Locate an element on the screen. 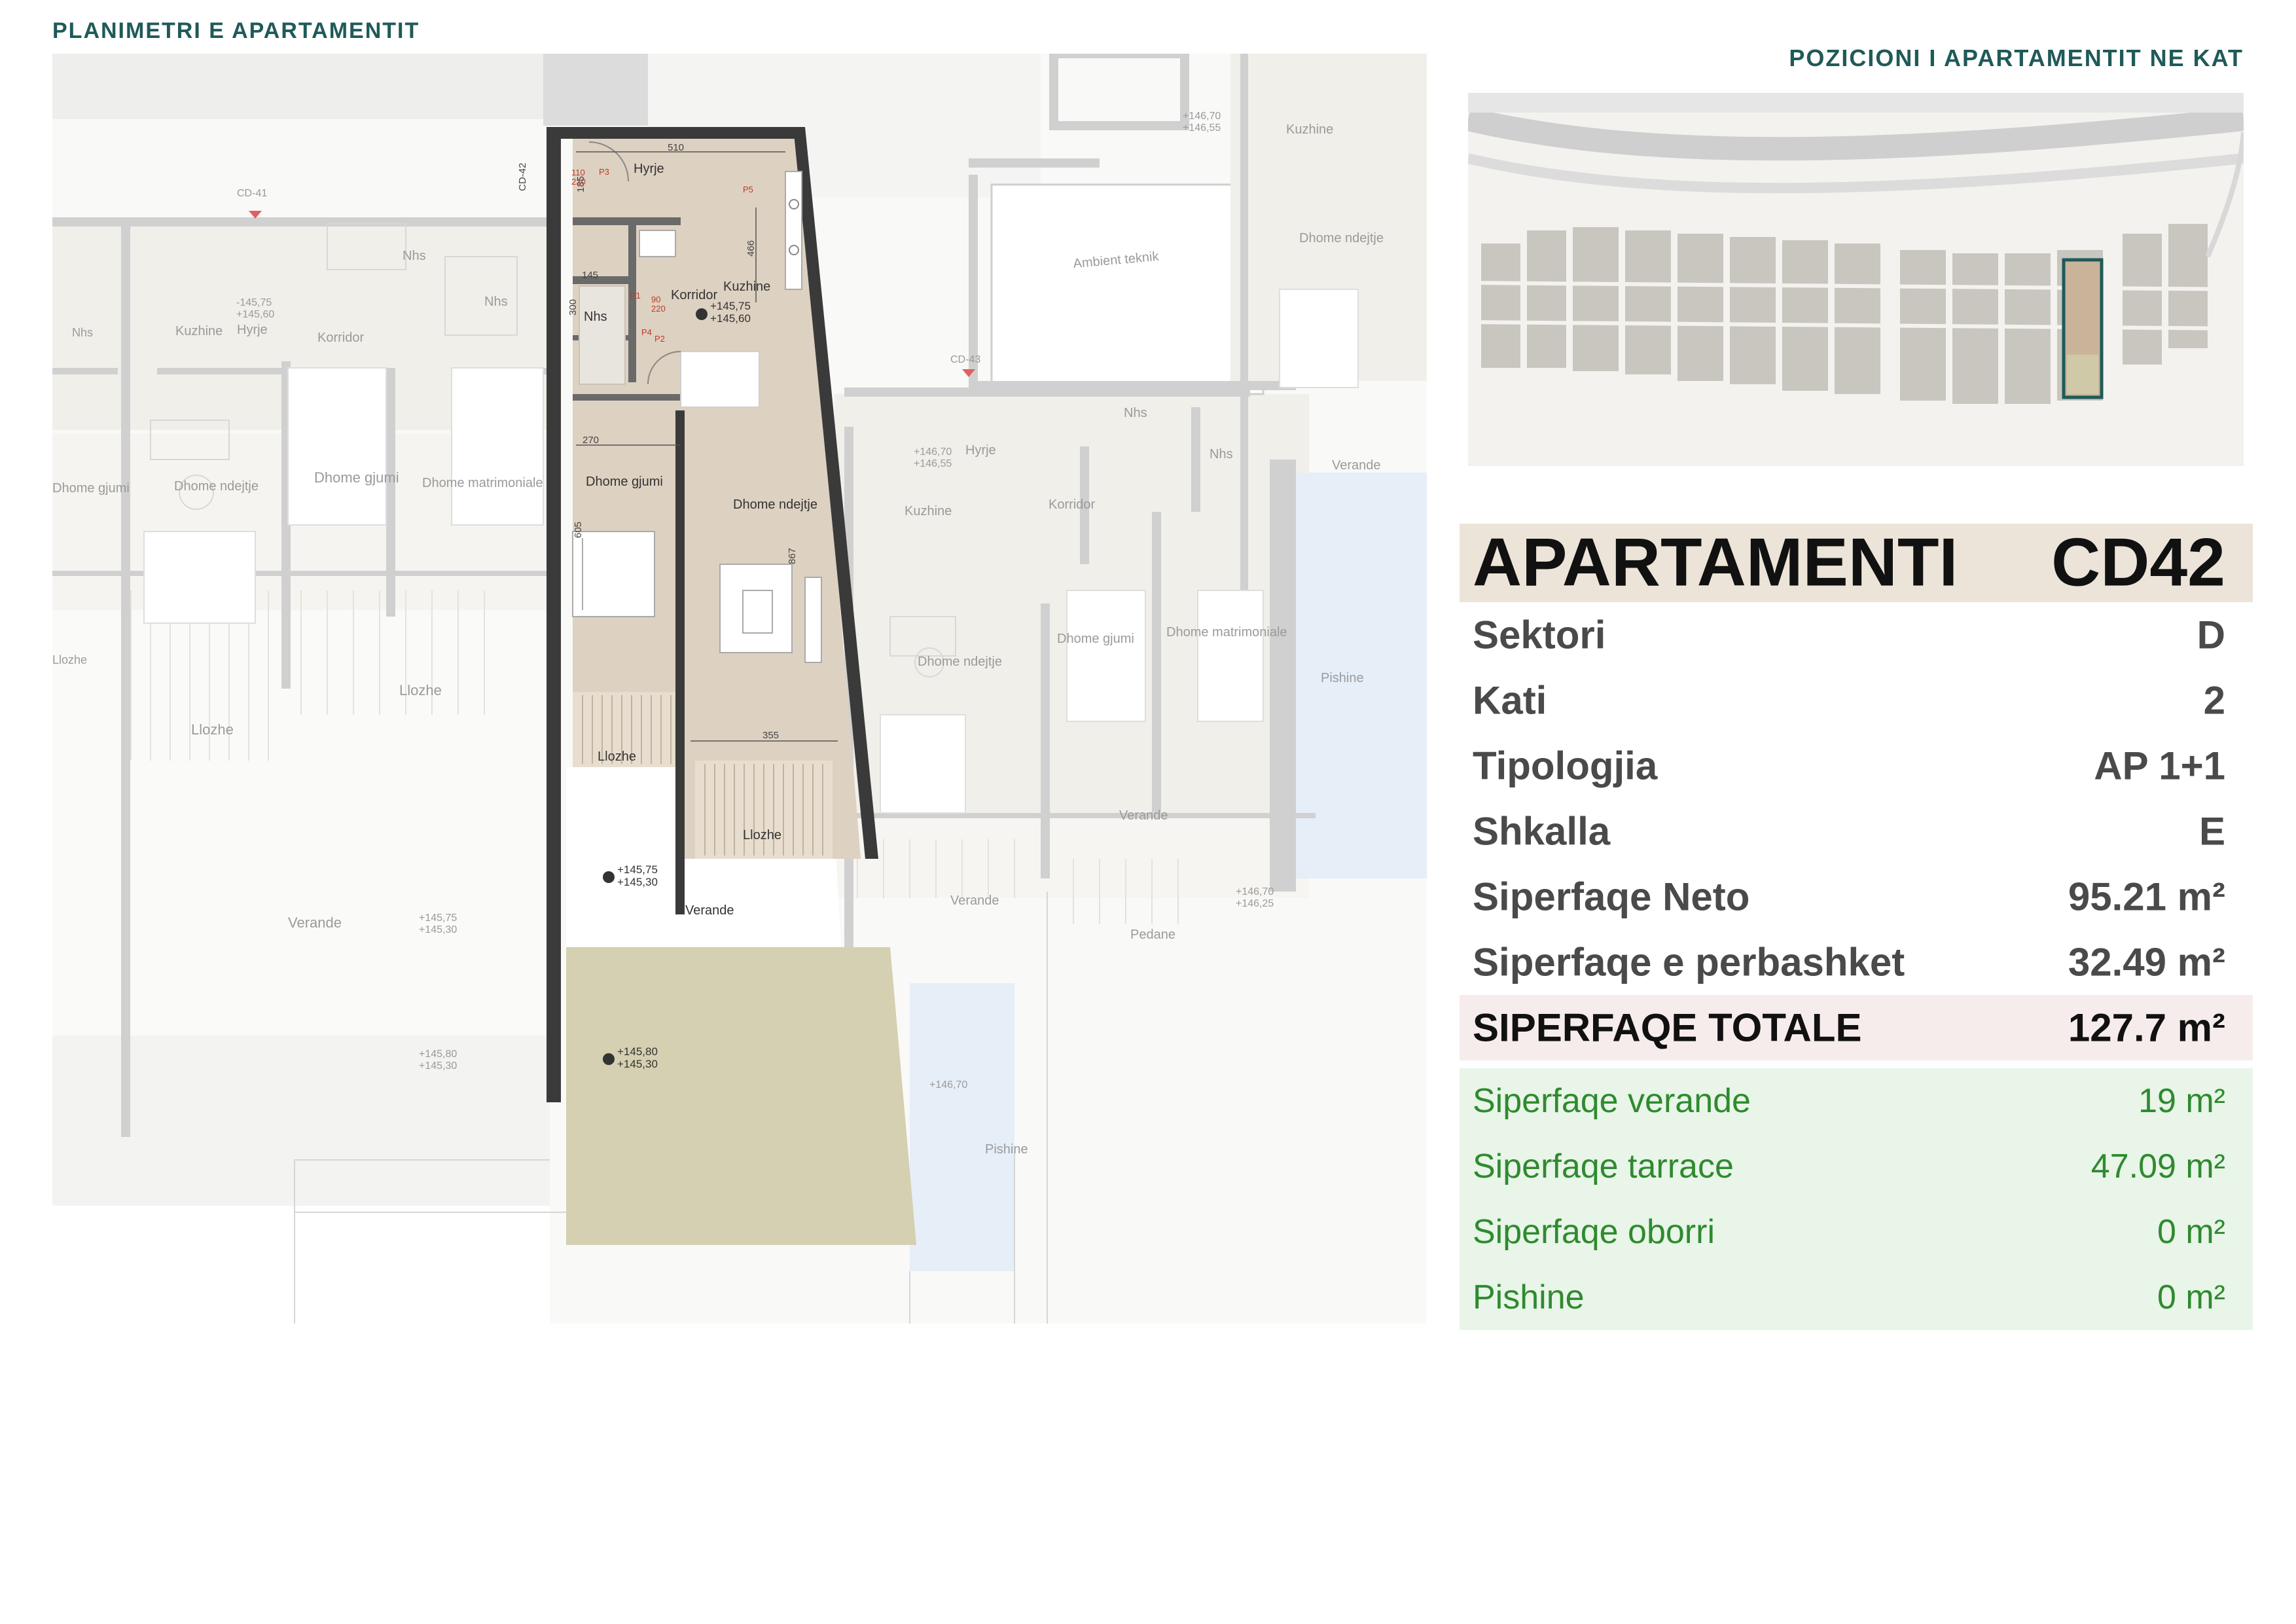 This screenshot has height=1624, width=2296. level-left-terrace-a: +145,80 is located at coordinates (438, 1054).